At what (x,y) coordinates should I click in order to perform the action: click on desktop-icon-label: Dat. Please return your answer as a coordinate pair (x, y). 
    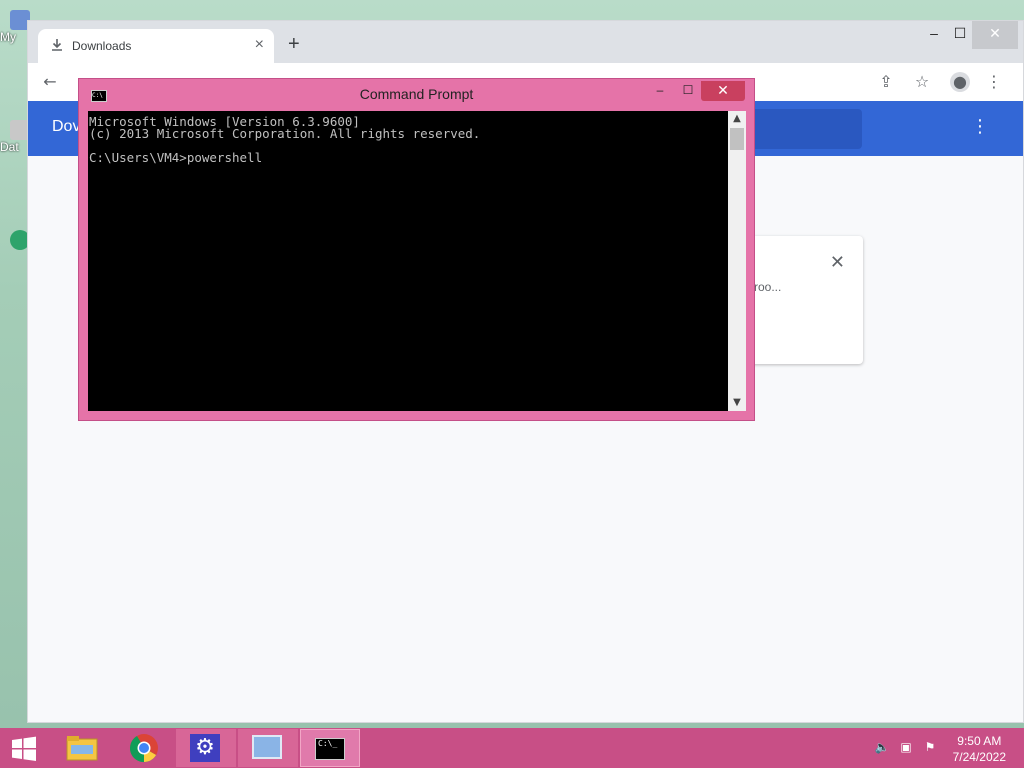
    Looking at the image, I should click on (9, 147).